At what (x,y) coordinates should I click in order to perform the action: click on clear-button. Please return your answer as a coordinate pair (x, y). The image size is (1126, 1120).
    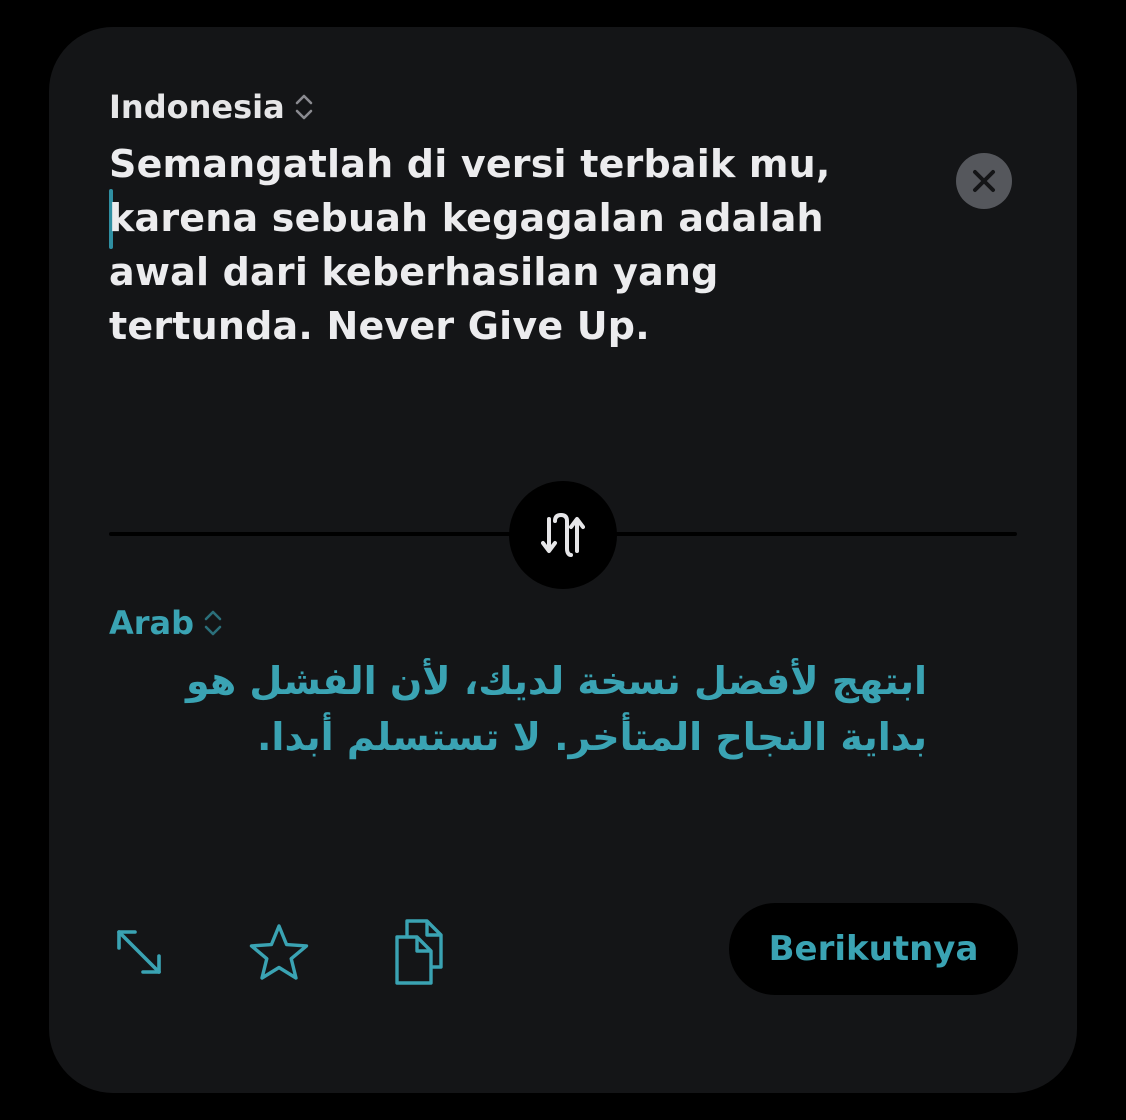
    Looking at the image, I should click on (984, 181).